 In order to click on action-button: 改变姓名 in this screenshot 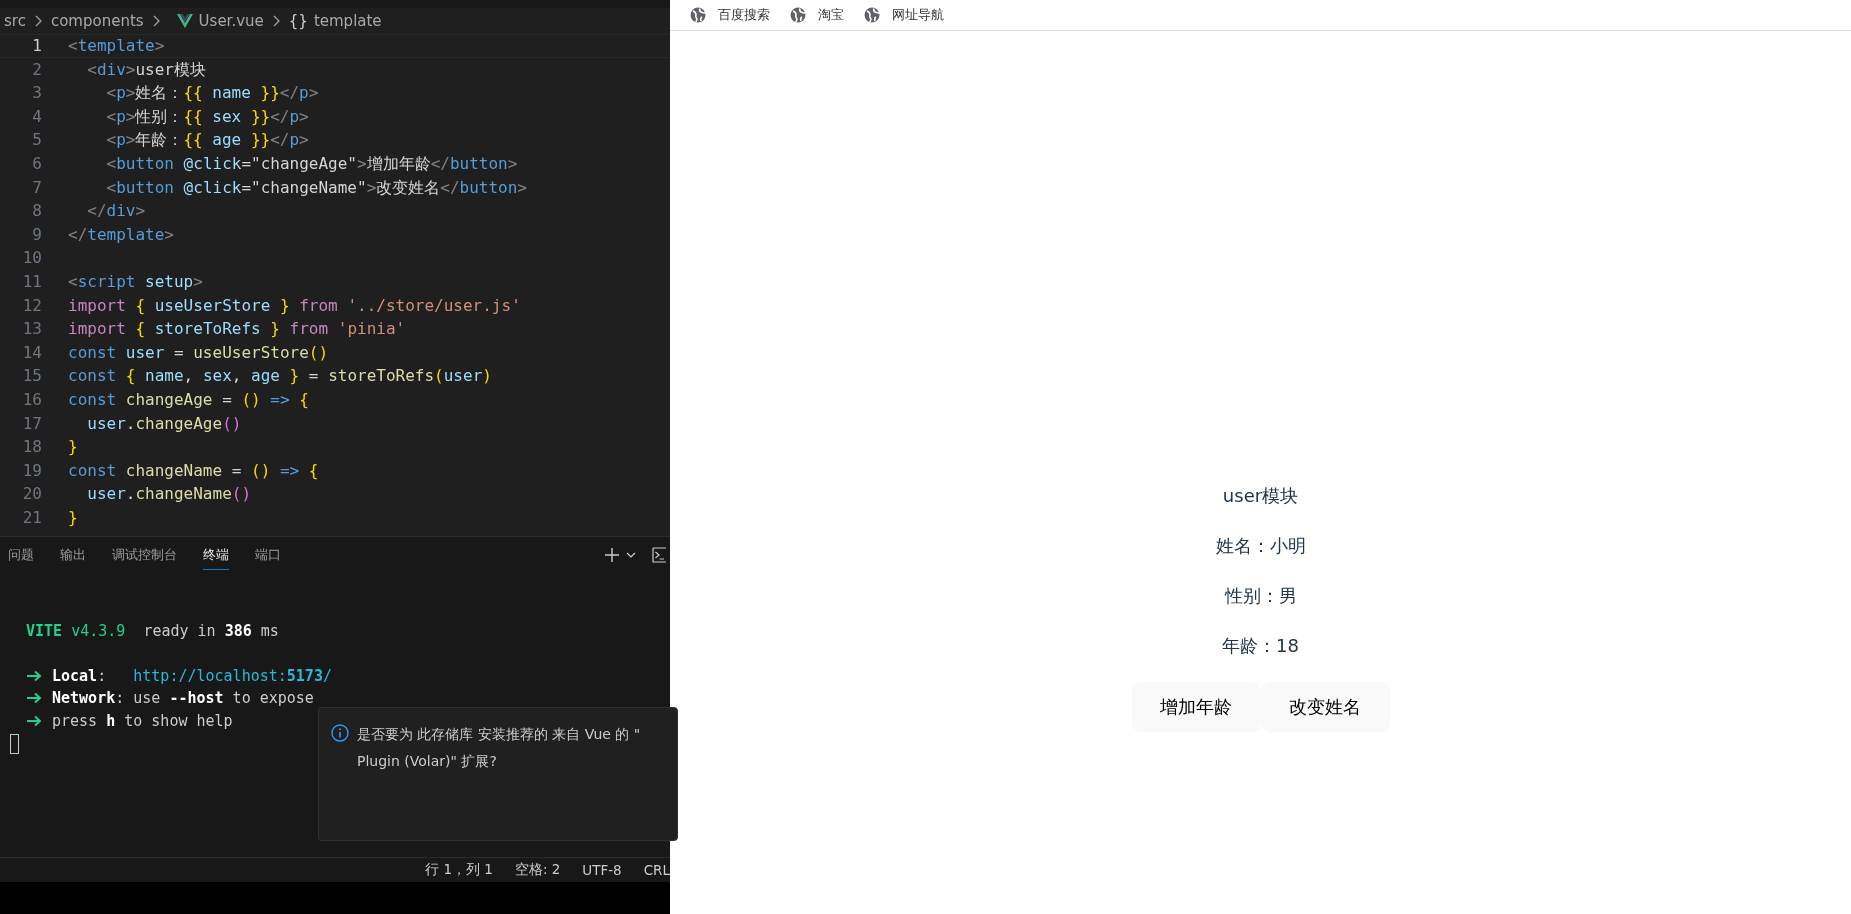, I will do `click(1325, 707)`.